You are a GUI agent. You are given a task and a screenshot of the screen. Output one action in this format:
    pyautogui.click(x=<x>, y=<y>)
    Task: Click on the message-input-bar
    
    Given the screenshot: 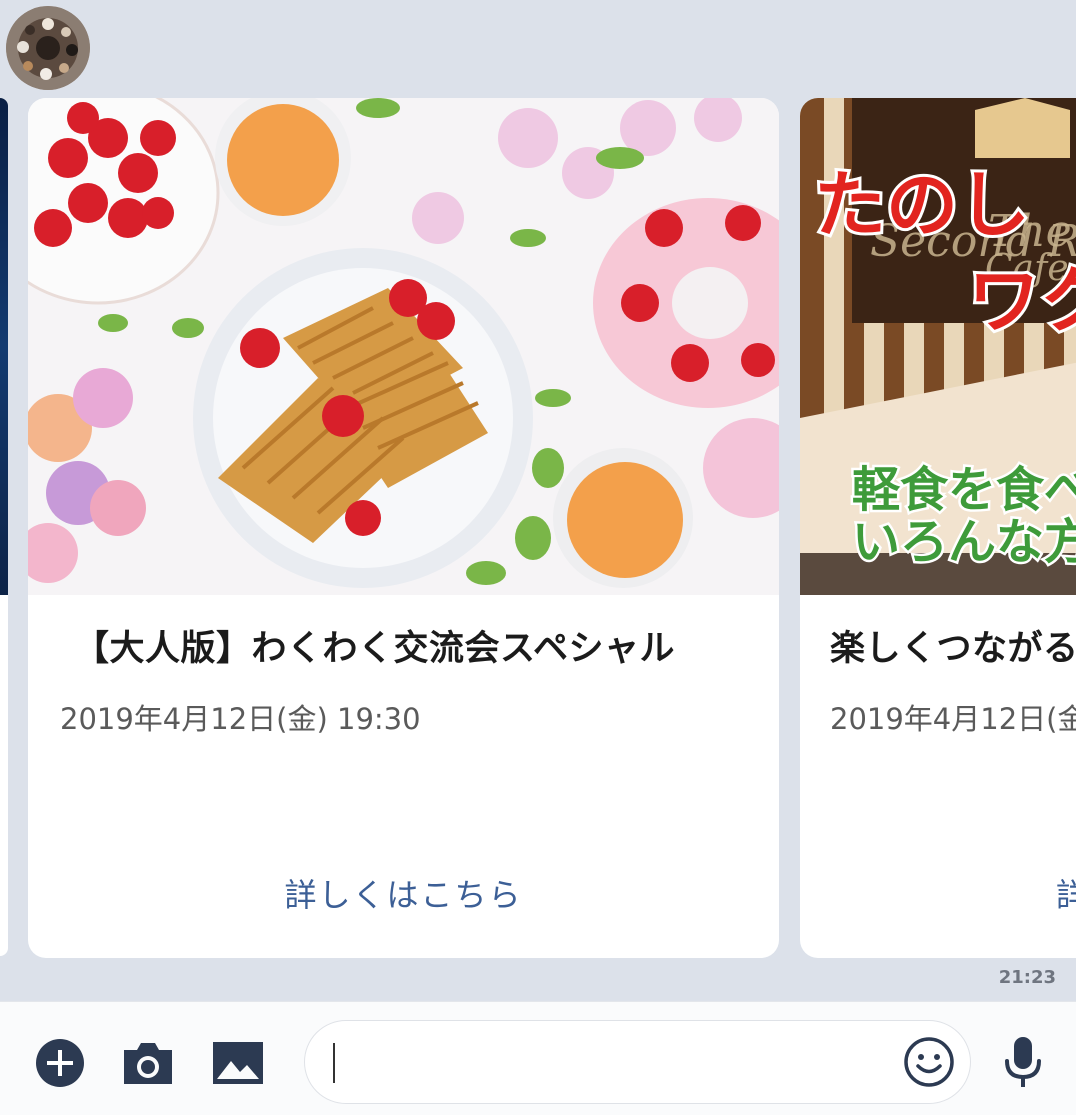 What is the action you would take?
    pyautogui.click(x=538, y=1058)
    